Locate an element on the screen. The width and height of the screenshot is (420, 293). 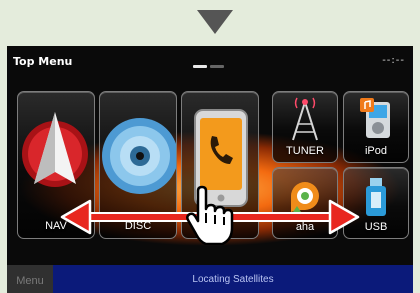
menu-button: Menu is located at coordinates (30, 279).